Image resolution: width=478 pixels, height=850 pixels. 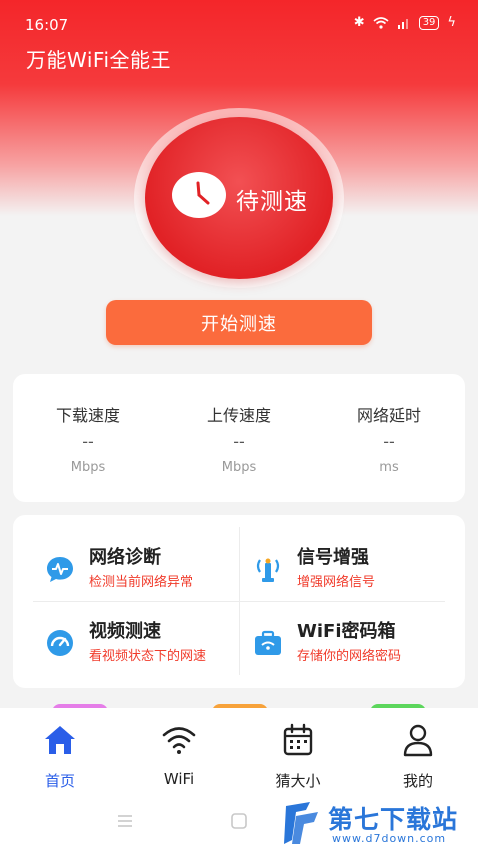 I want to click on signal-tower-icon, so click(x=268, y=570).